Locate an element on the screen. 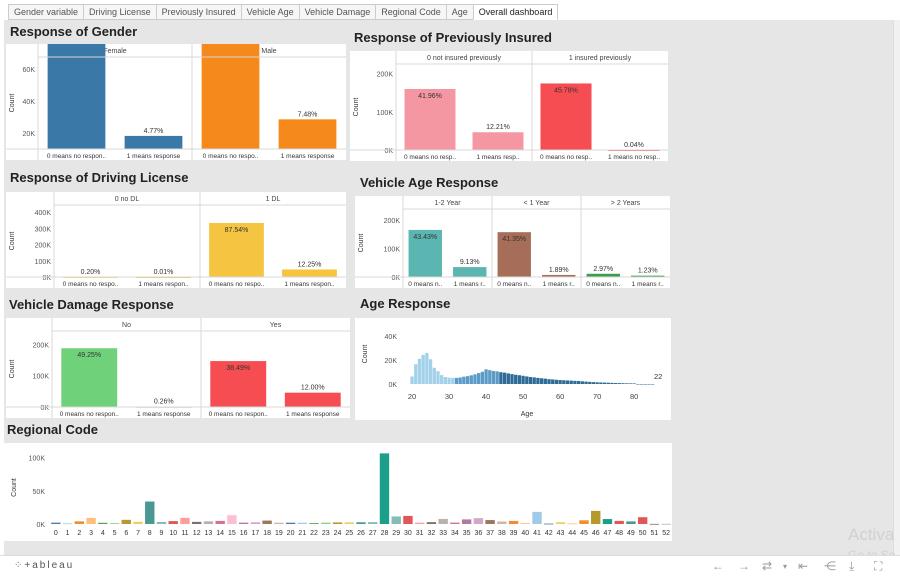  download-icon: ⤓ is located at coordinates (851, 566).